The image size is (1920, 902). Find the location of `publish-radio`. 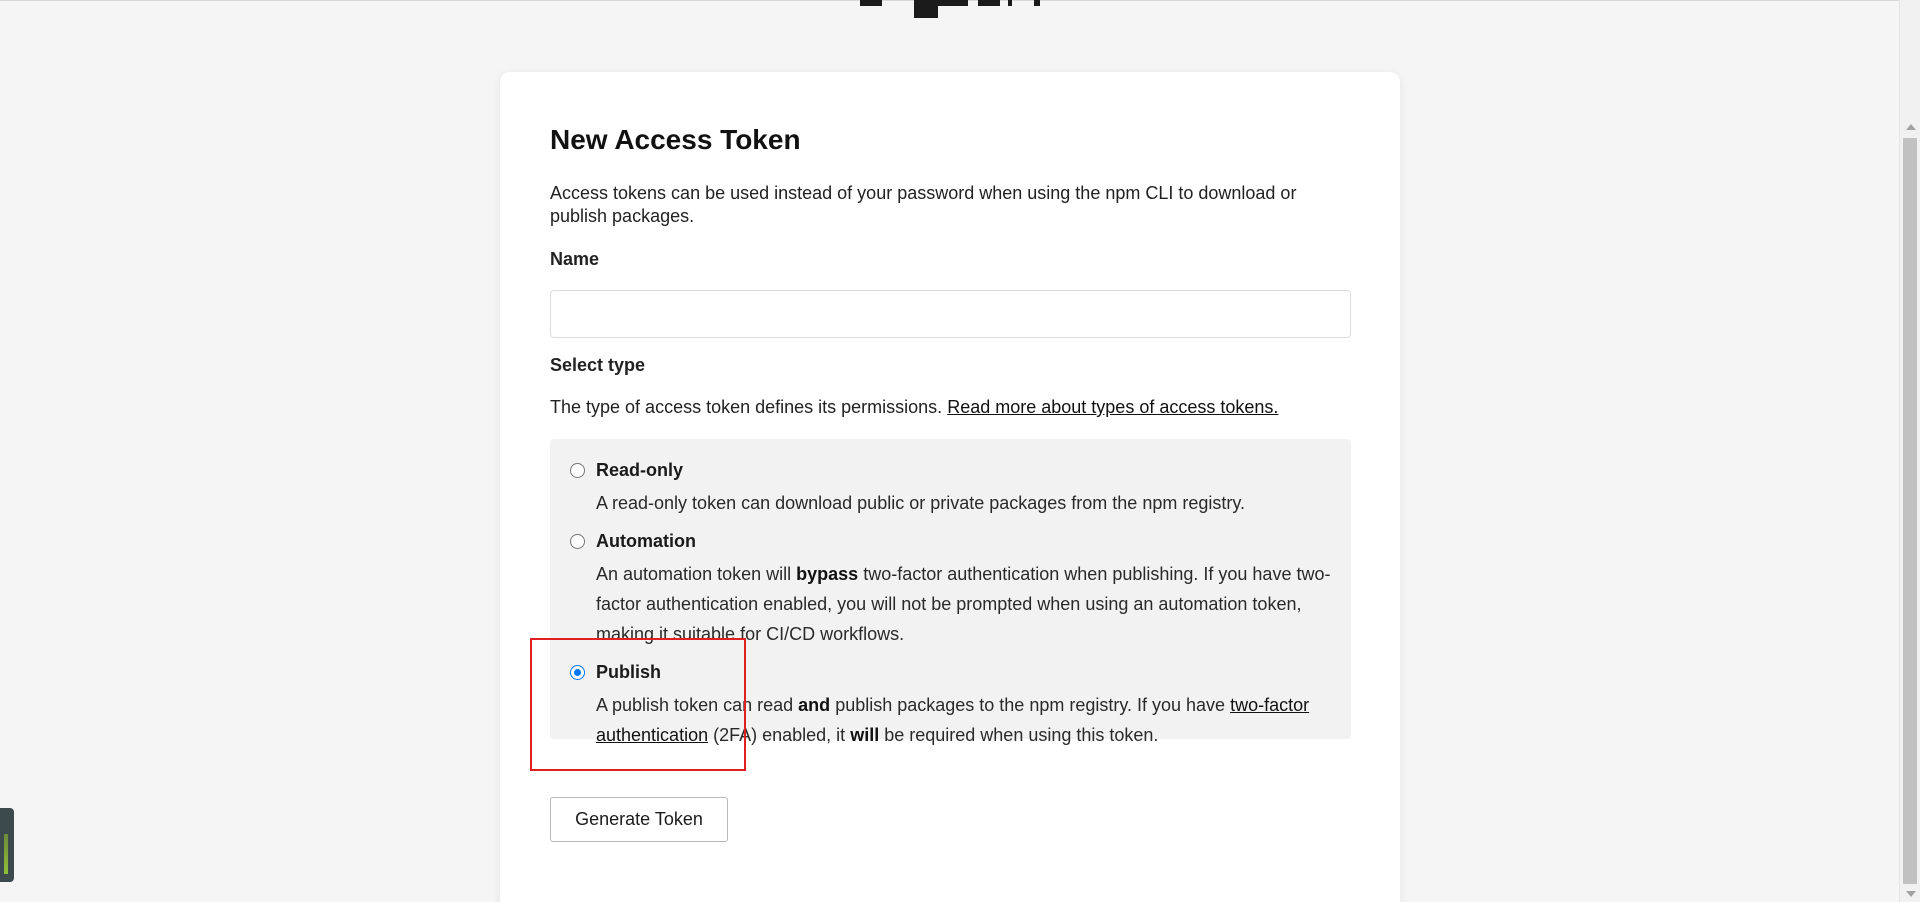

publish-radio is located at coordinates (577, 672).